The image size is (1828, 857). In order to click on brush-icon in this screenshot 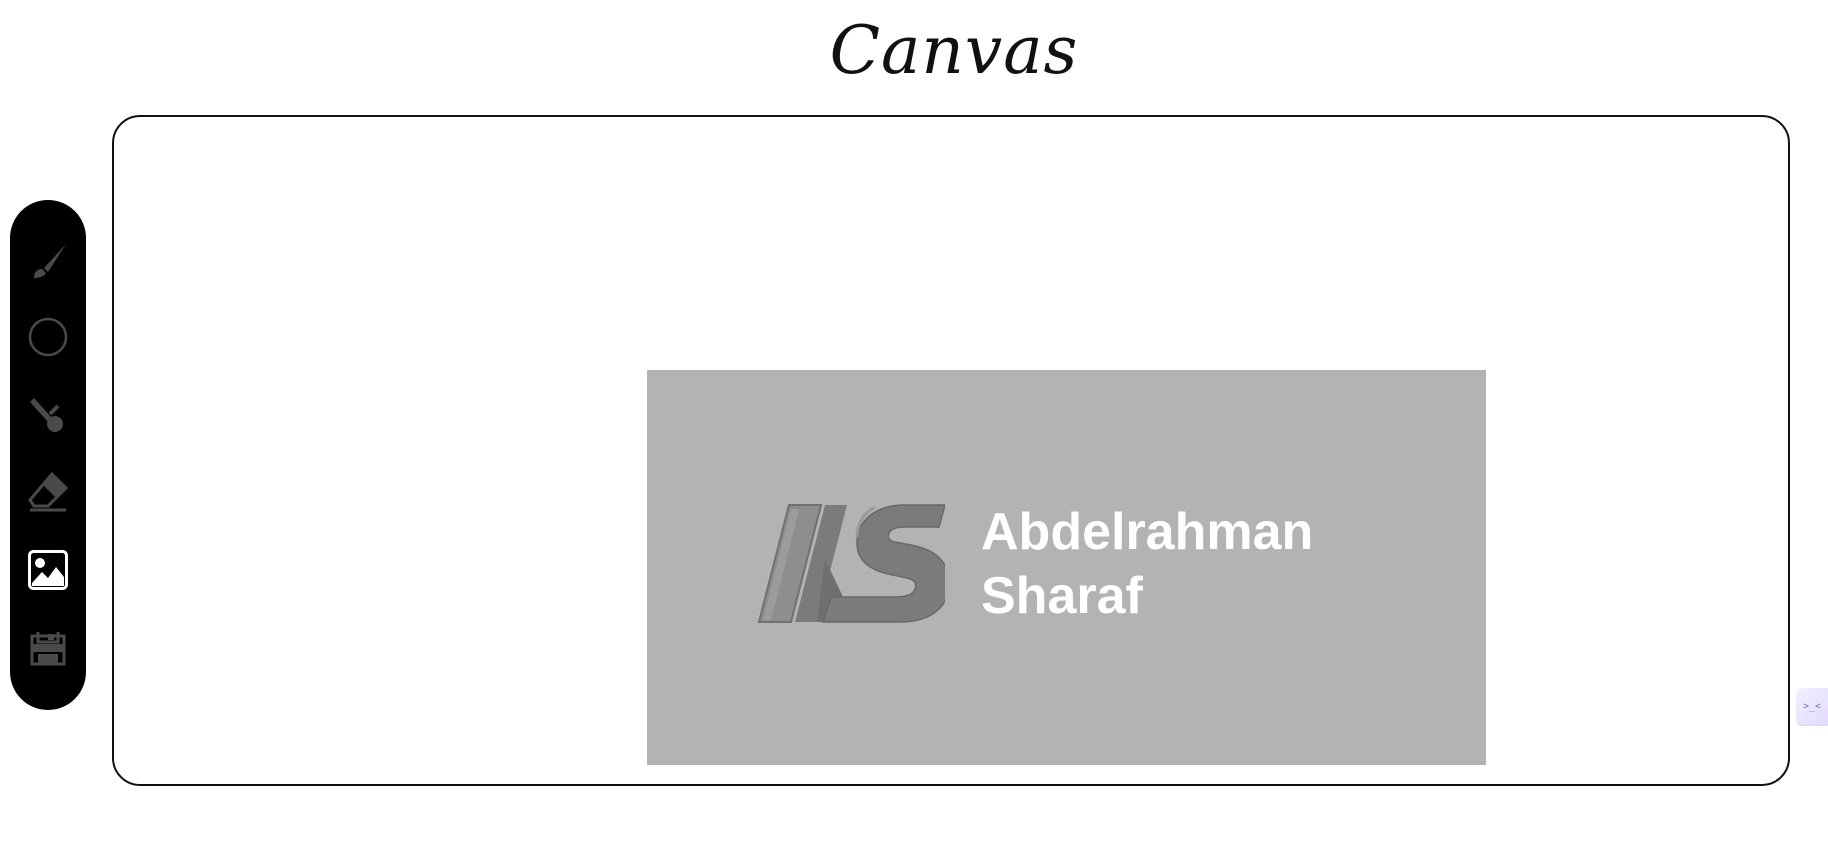, I will do `click(50, 261)`.